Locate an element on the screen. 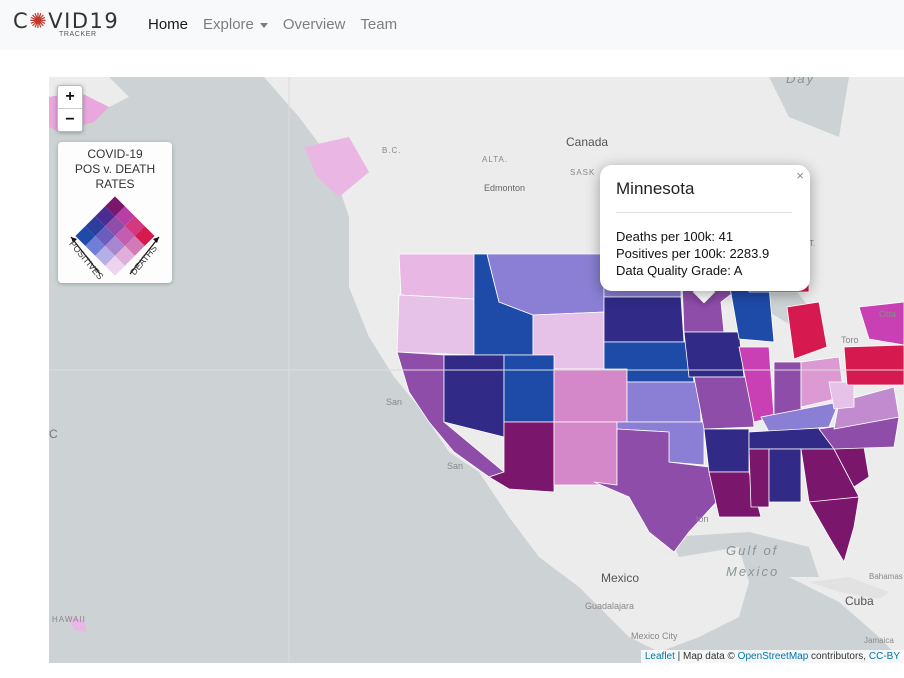  attribution-text: | Map data © is located at coordinates (706, 656).